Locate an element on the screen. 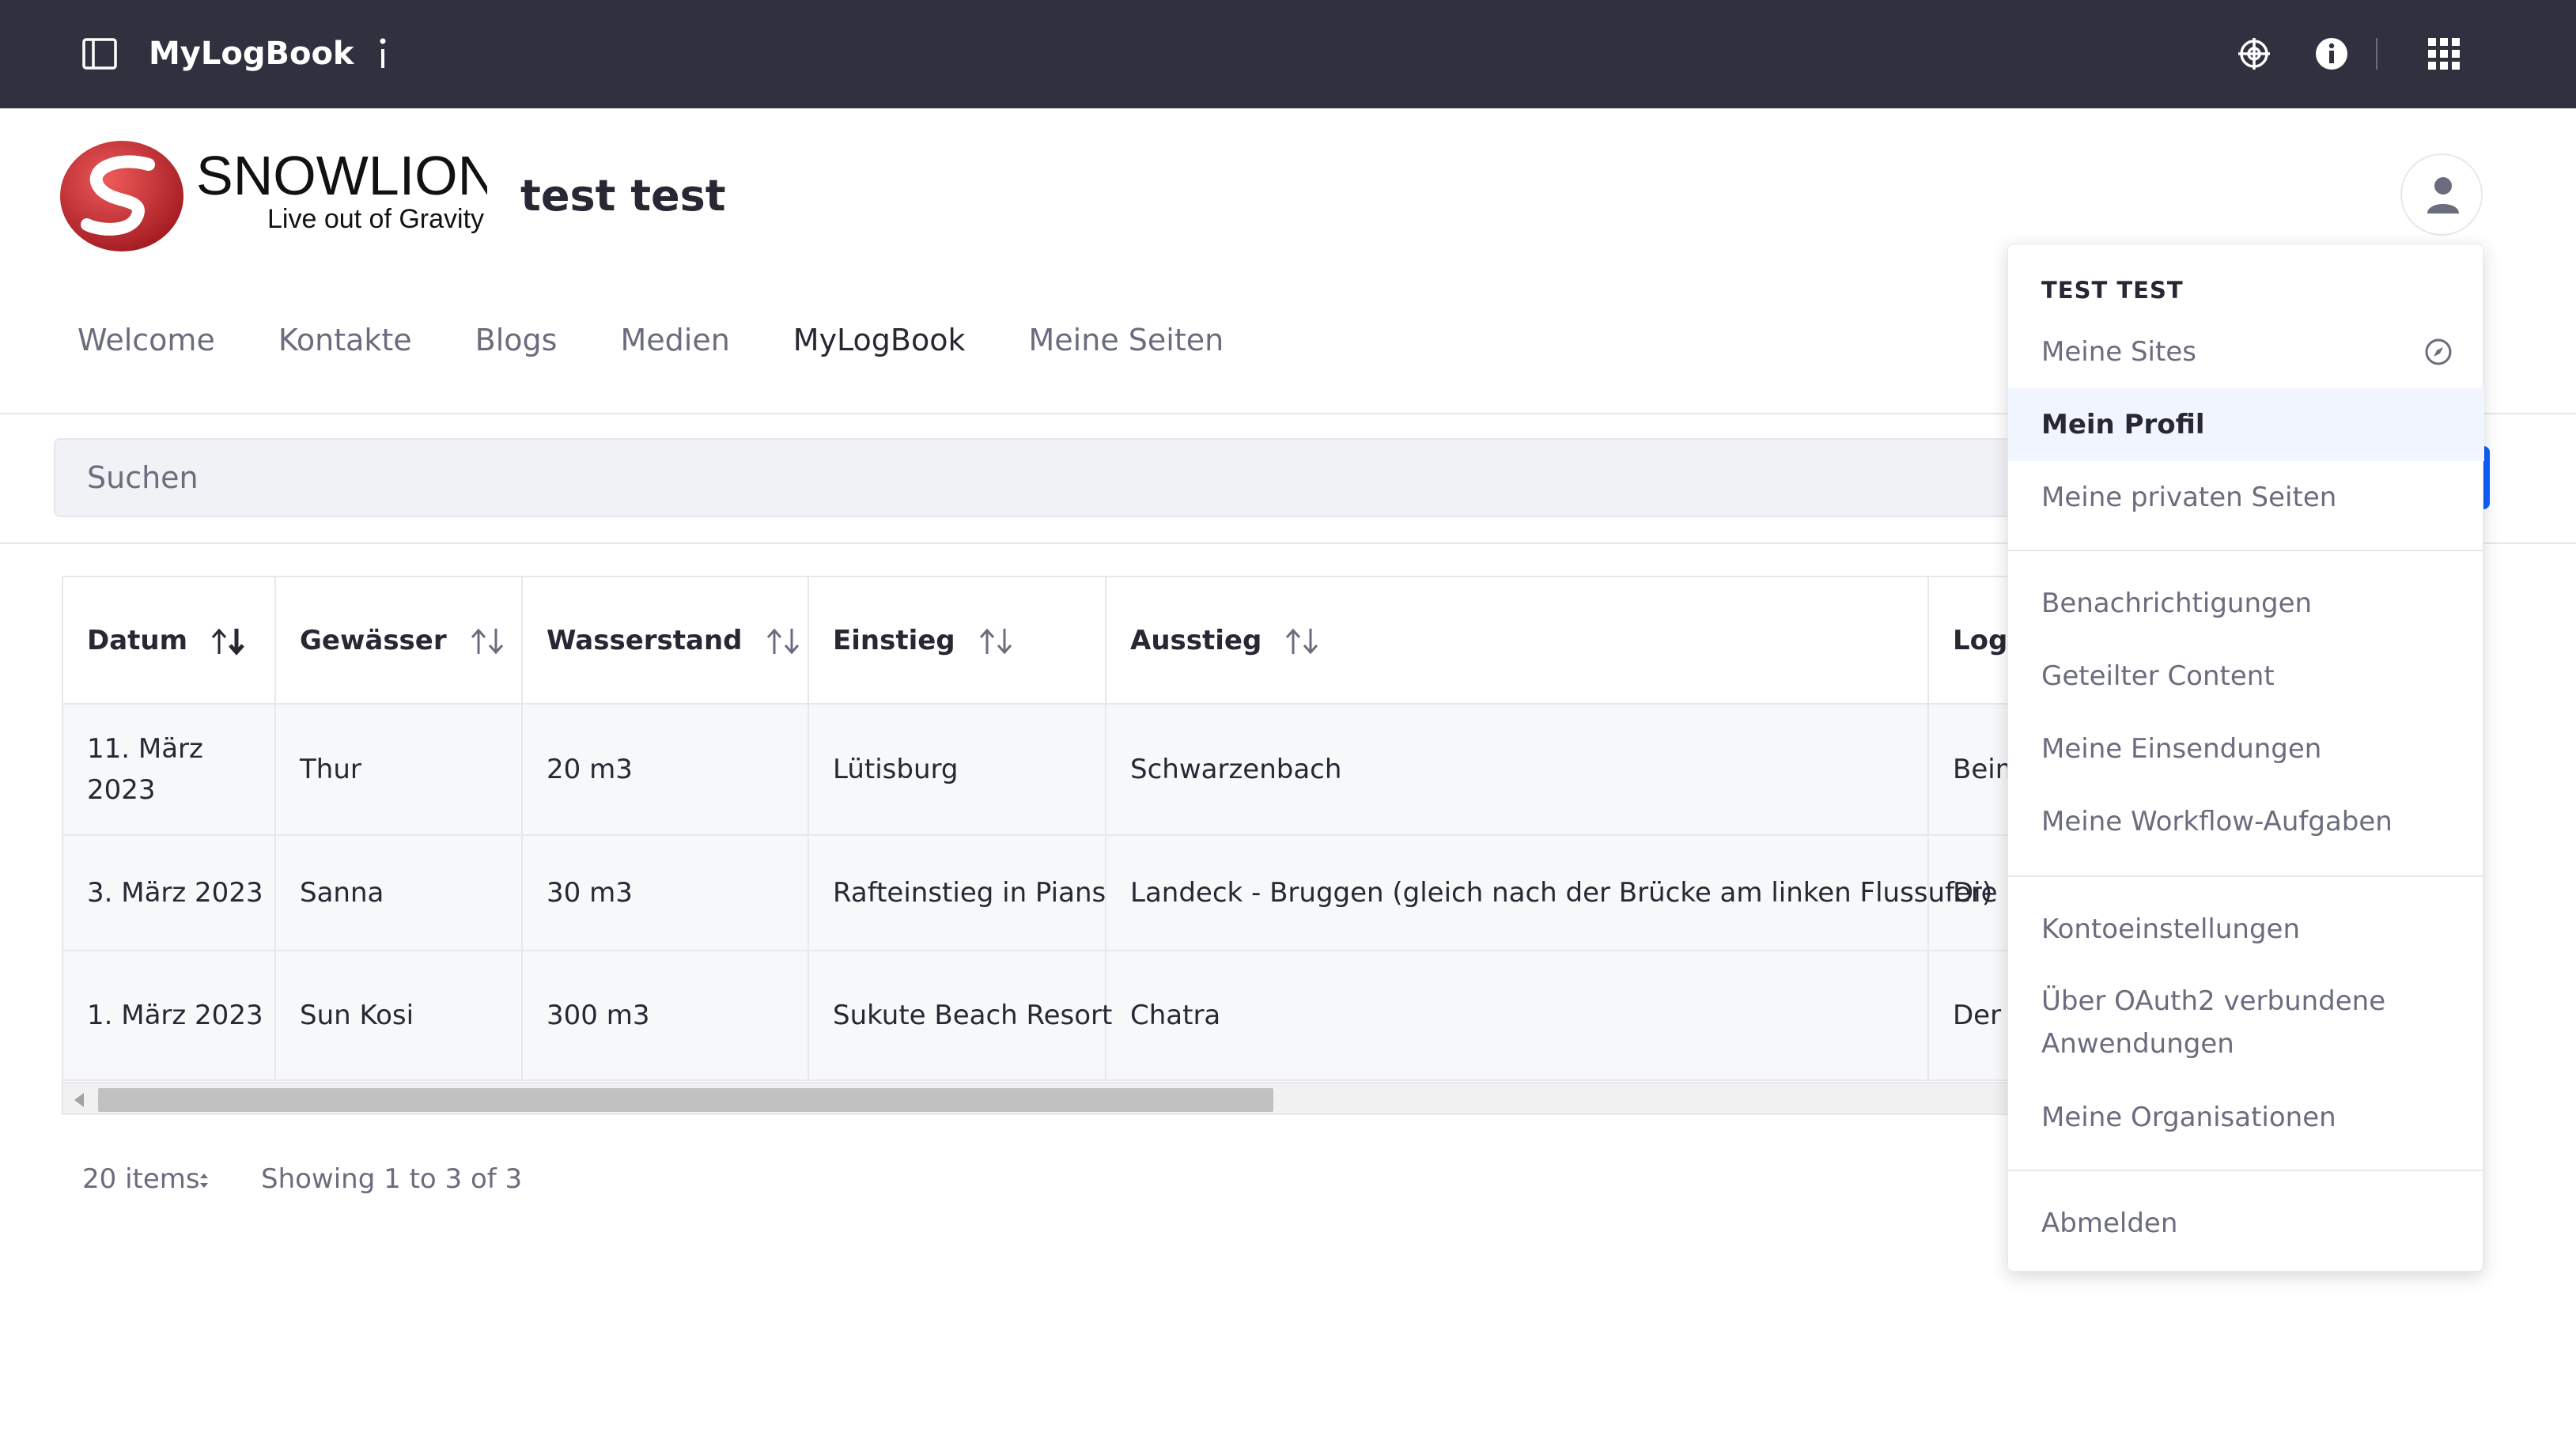 This screenshot has width=2576, height=1429. info-i-icon is located at coordinates (383, 54).